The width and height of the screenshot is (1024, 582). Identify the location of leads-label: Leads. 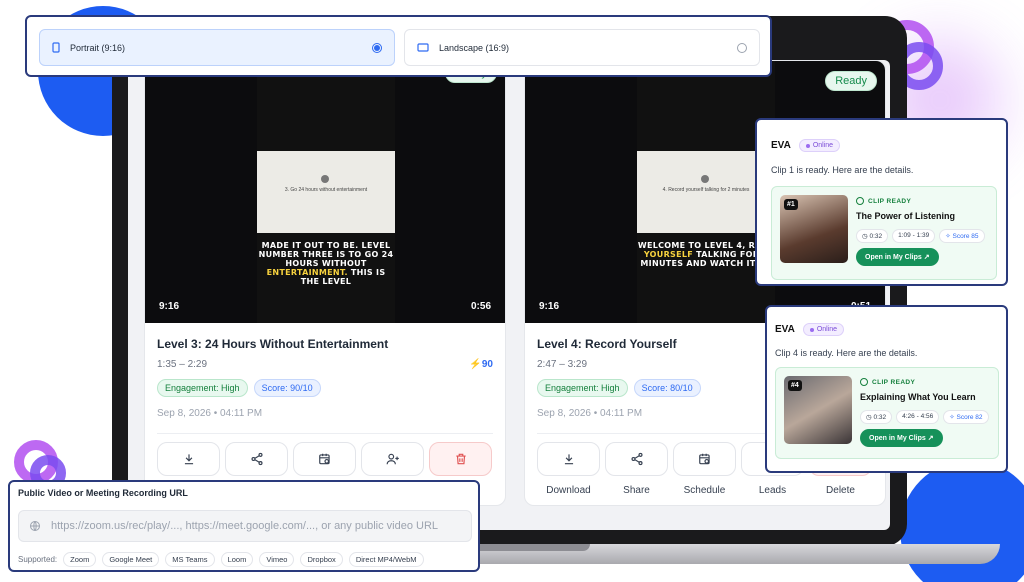
(772, 490).